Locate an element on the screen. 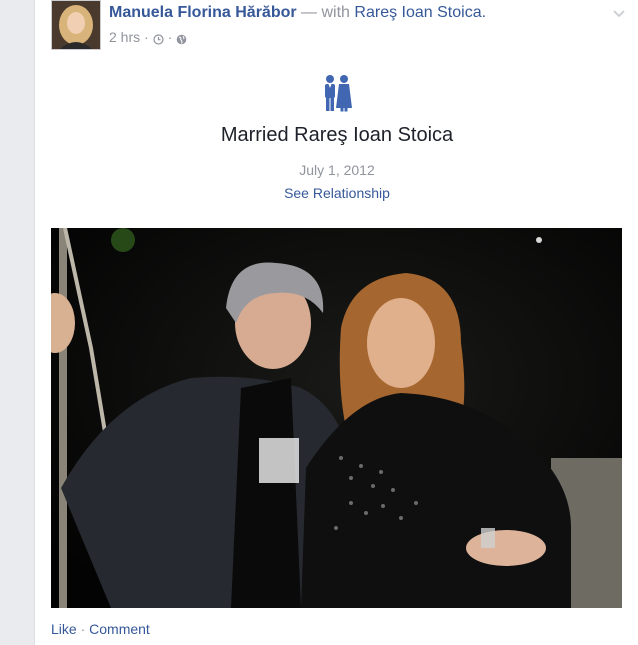 This screenshot has height=645, width=638. life-event-title: Married Rareş Ioan Stoica is located at coordinates (337, 135).